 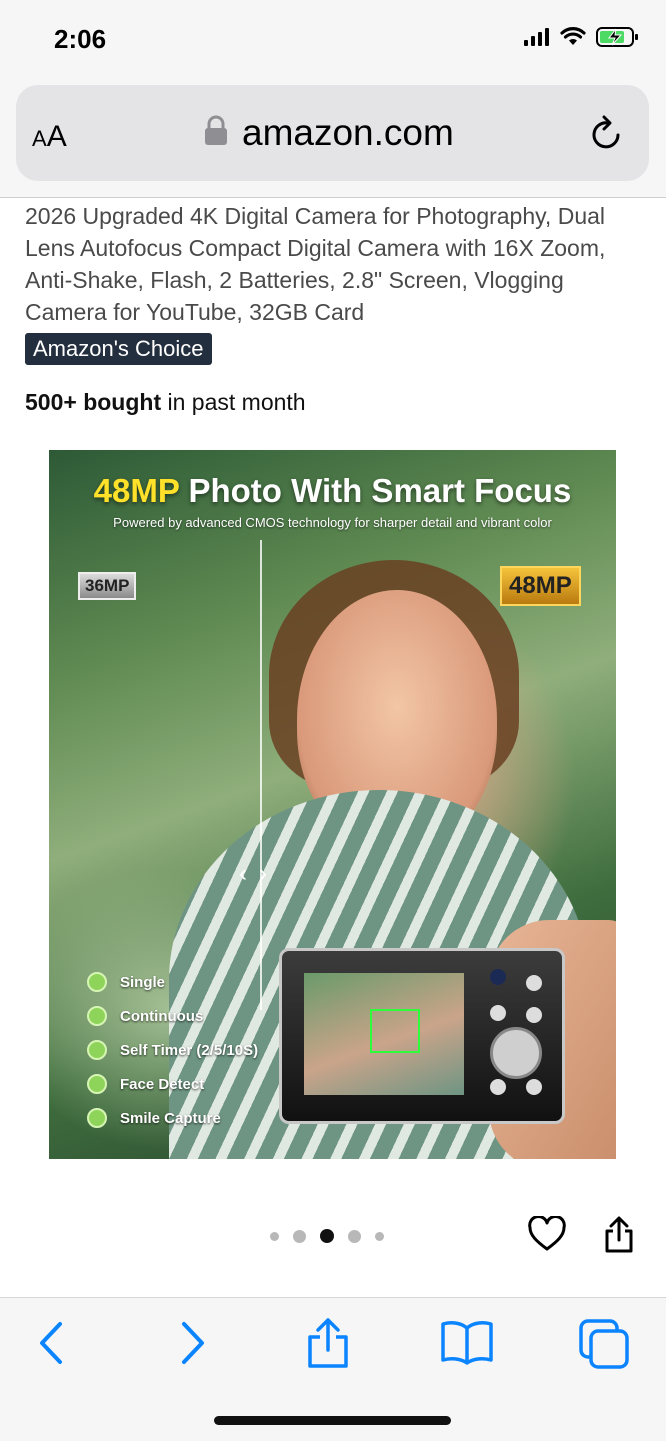 I want to click on reload-icon, so click(x=607, y=134).